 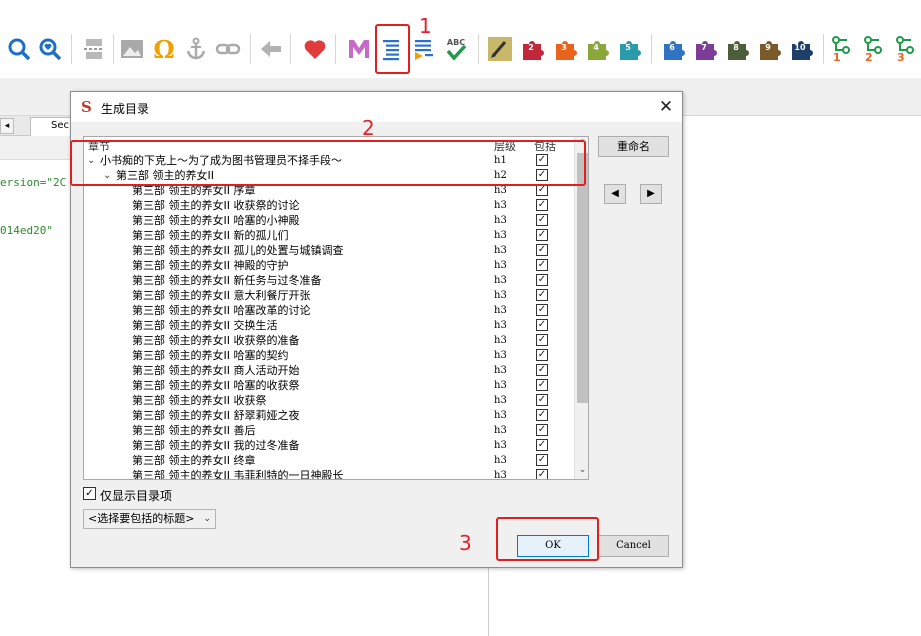 I want to click on scroll-thumb, so click(x=582, y=278).